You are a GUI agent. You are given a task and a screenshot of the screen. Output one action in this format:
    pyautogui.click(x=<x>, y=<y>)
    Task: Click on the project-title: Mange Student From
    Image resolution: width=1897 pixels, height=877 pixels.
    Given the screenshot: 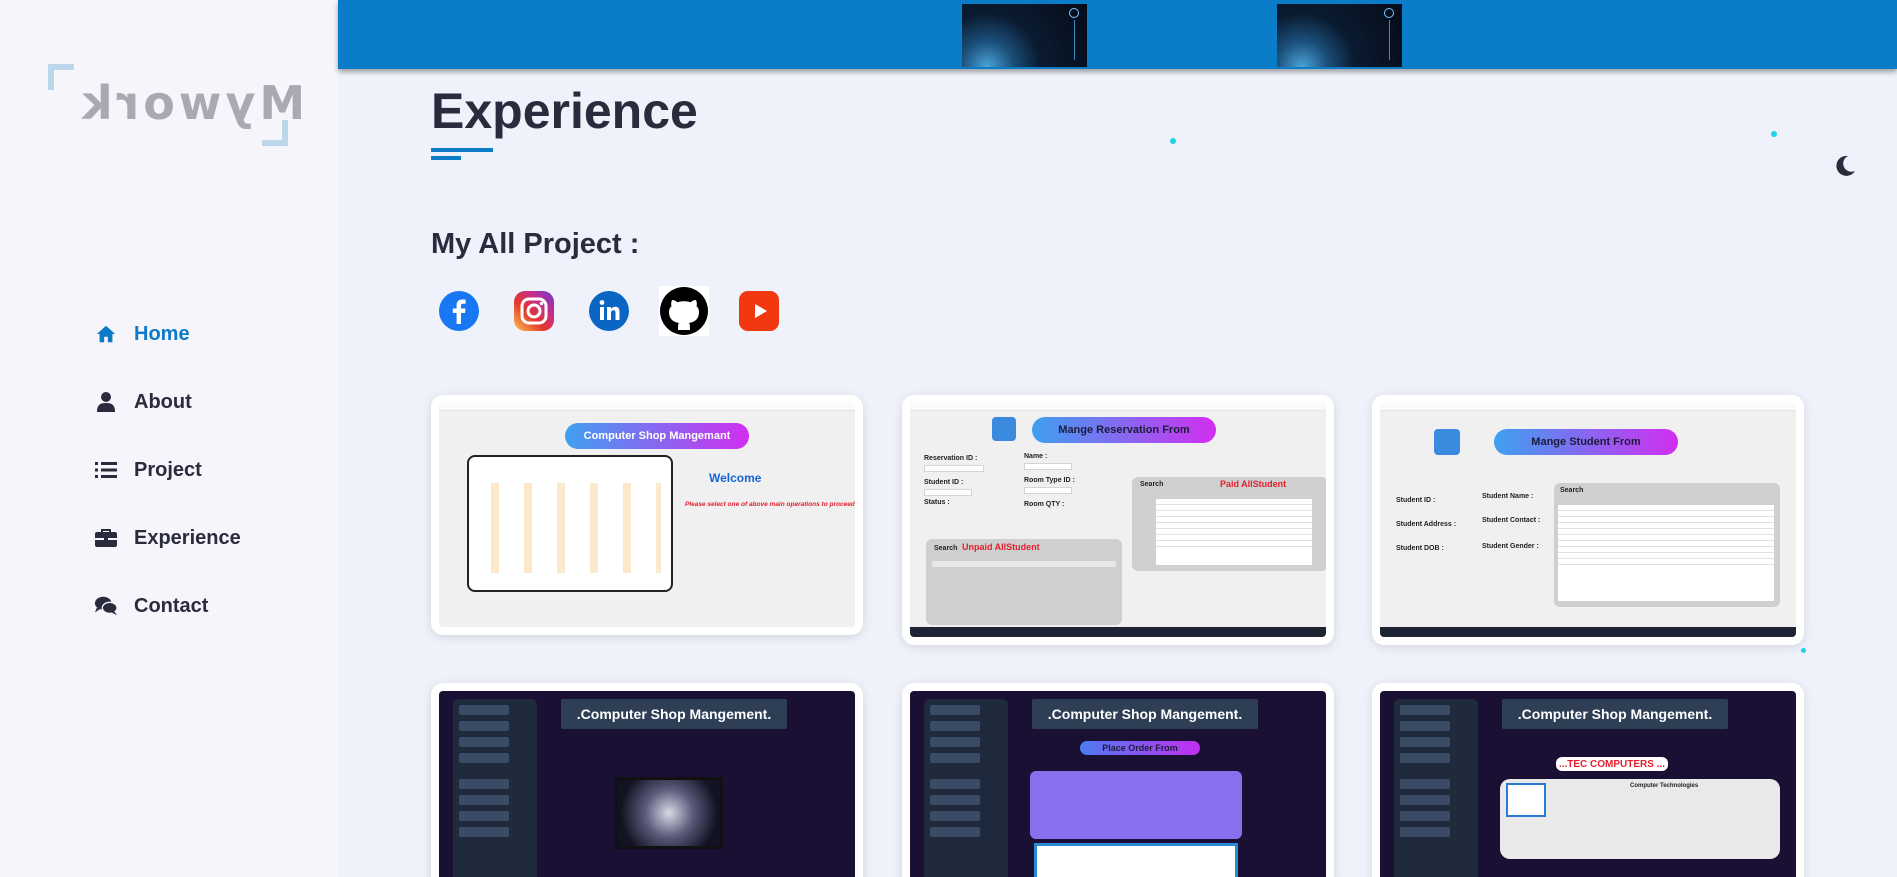 What is the action you would take?
    pyautogui.click(x=1586, y=442)
    